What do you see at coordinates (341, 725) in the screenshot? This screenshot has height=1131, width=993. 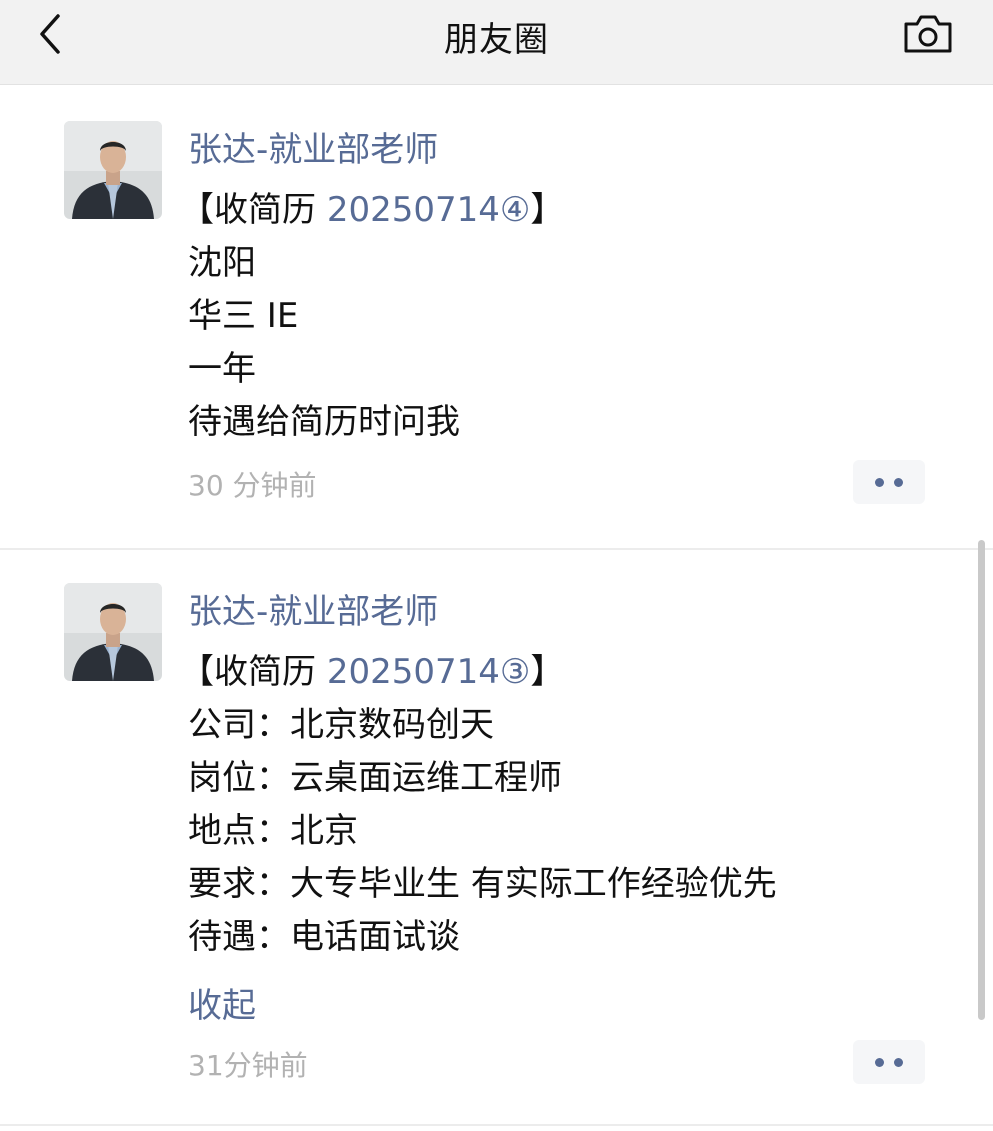 I see `post-line: 公司：北京数码创天` at bounding box center [341, 725].